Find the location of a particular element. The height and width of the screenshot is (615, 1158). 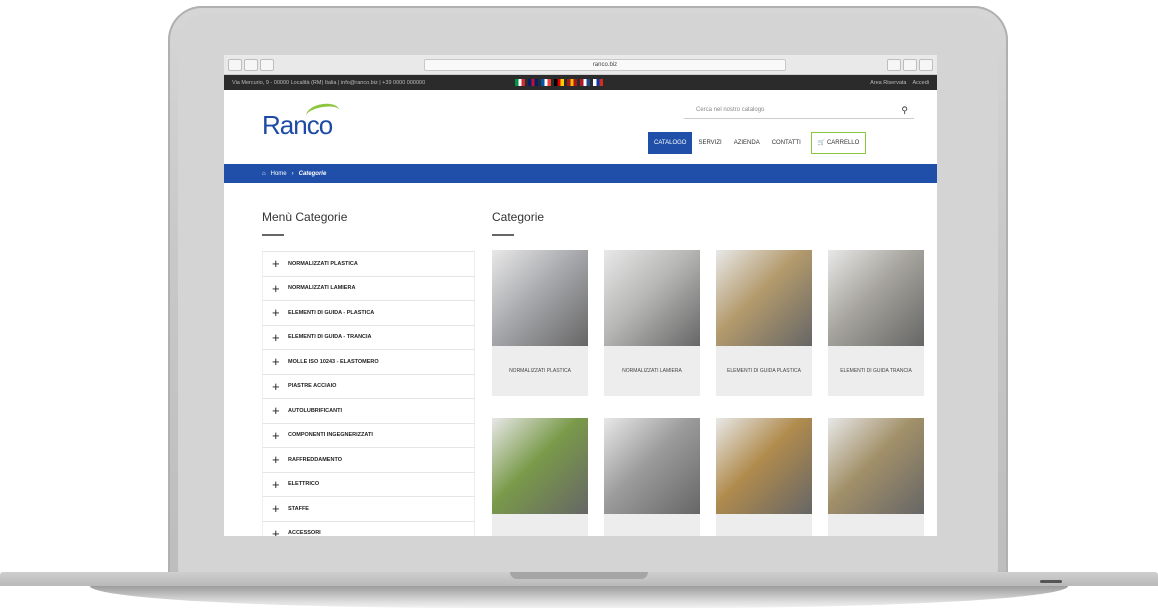

share-icon is located at coordinates (910, 64).